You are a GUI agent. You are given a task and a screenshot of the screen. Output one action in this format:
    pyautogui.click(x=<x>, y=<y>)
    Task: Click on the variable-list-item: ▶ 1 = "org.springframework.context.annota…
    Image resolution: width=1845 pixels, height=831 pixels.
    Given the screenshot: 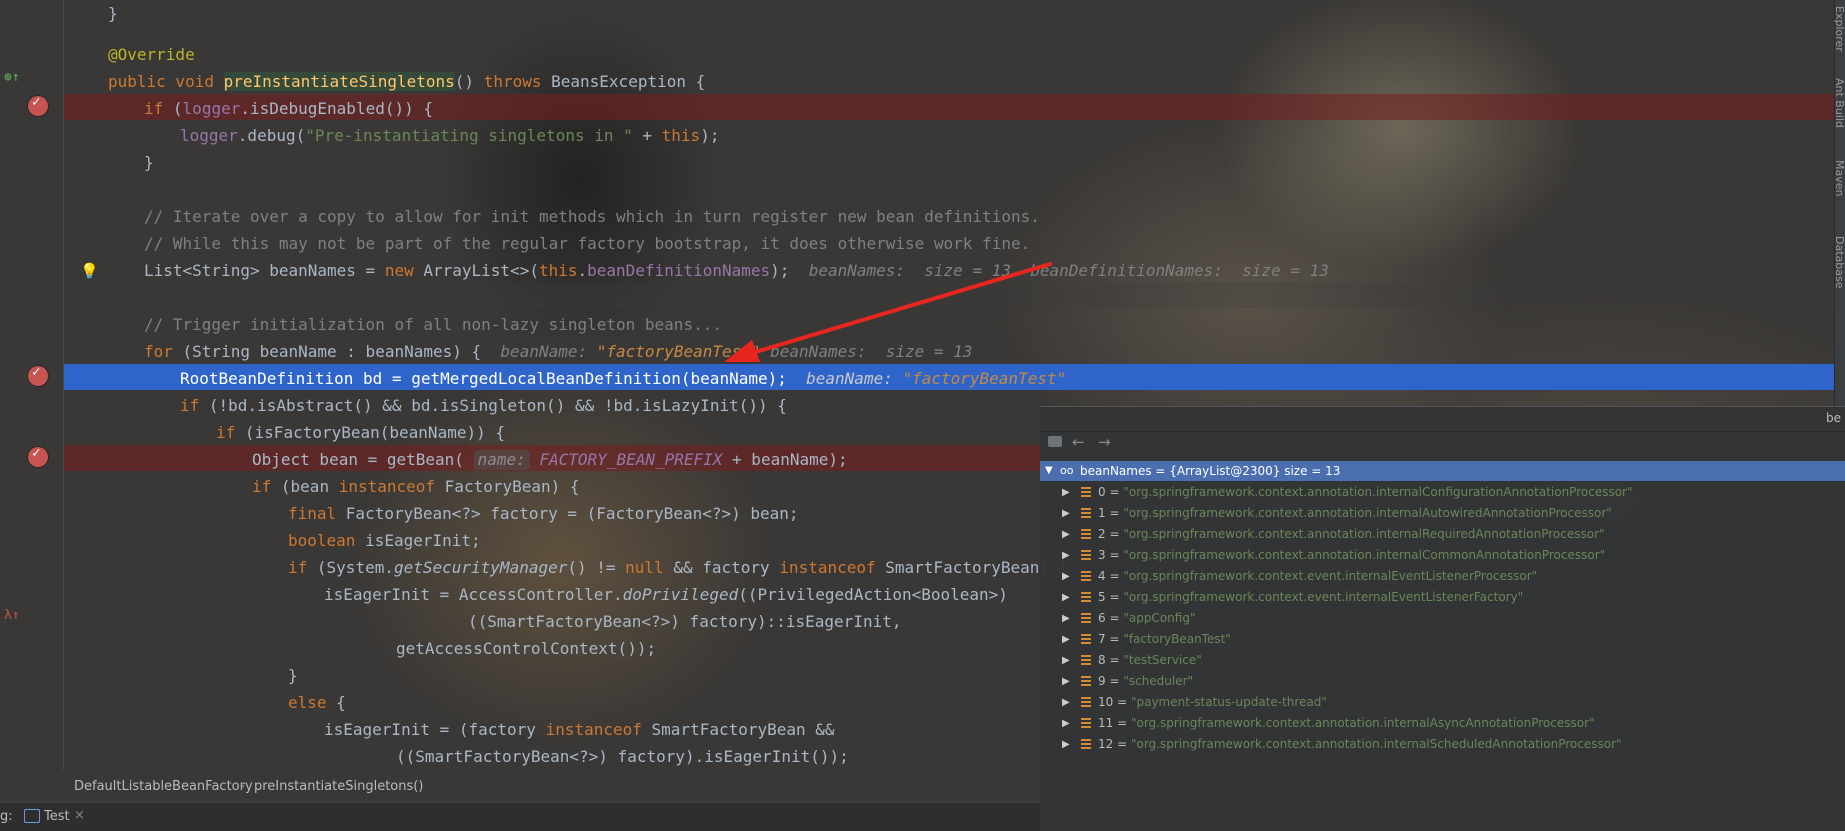 What is the action you would take?
    pyautogui.click(x=1442, y=513)
    